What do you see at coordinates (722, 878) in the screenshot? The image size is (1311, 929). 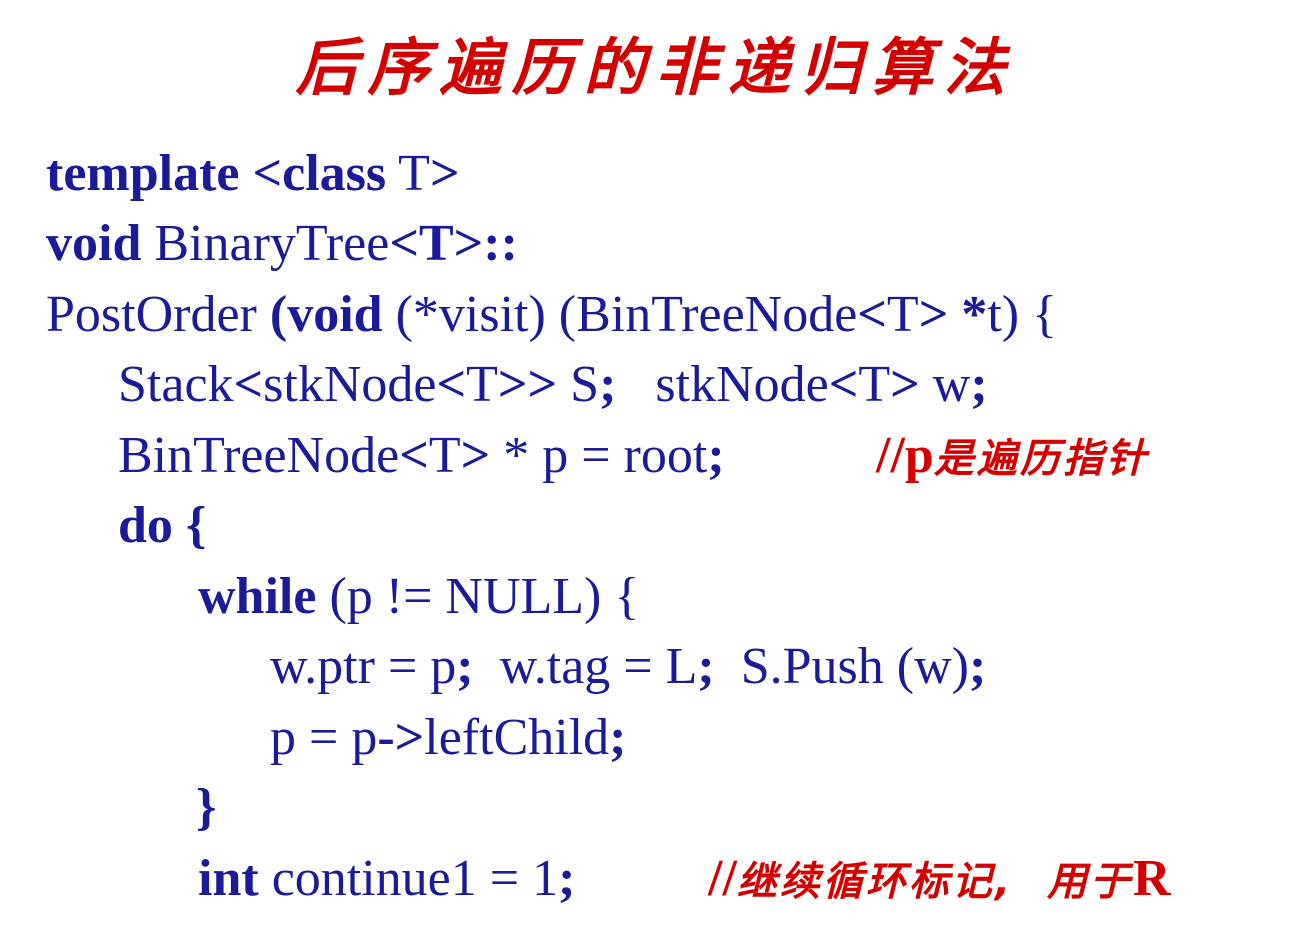 I see `comment-slash: //` at bounding box center [722, 878].